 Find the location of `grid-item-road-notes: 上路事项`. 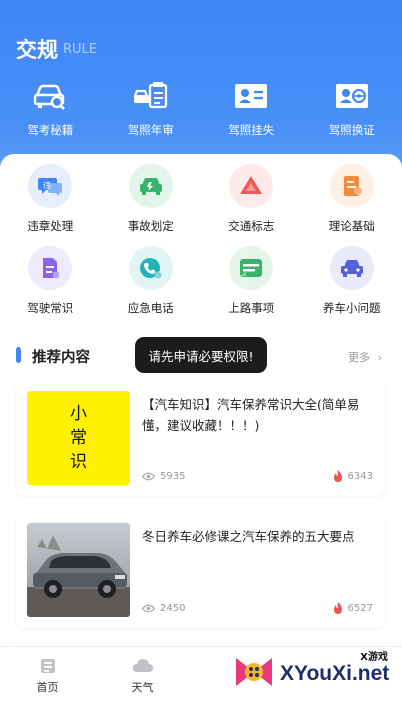

grid-item-road-notes: 上路事项 is located at coordinates (251, 287).